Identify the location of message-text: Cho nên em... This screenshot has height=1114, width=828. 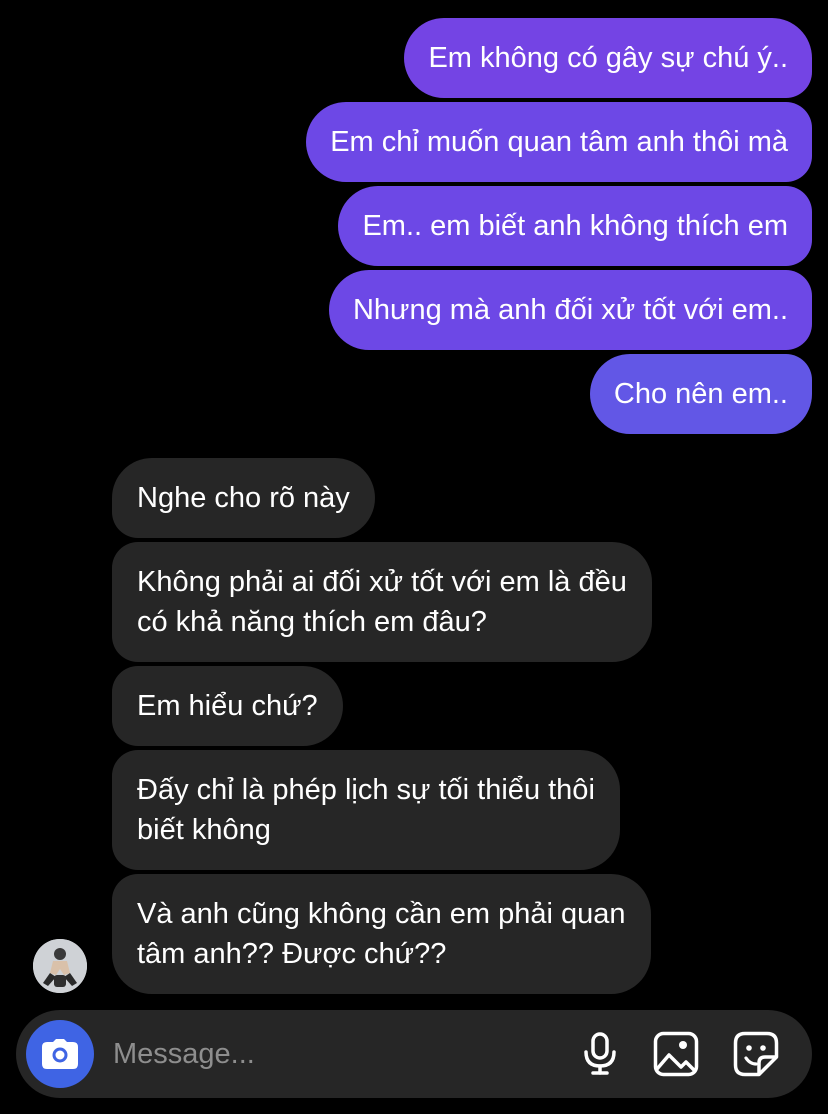
(700, 394).